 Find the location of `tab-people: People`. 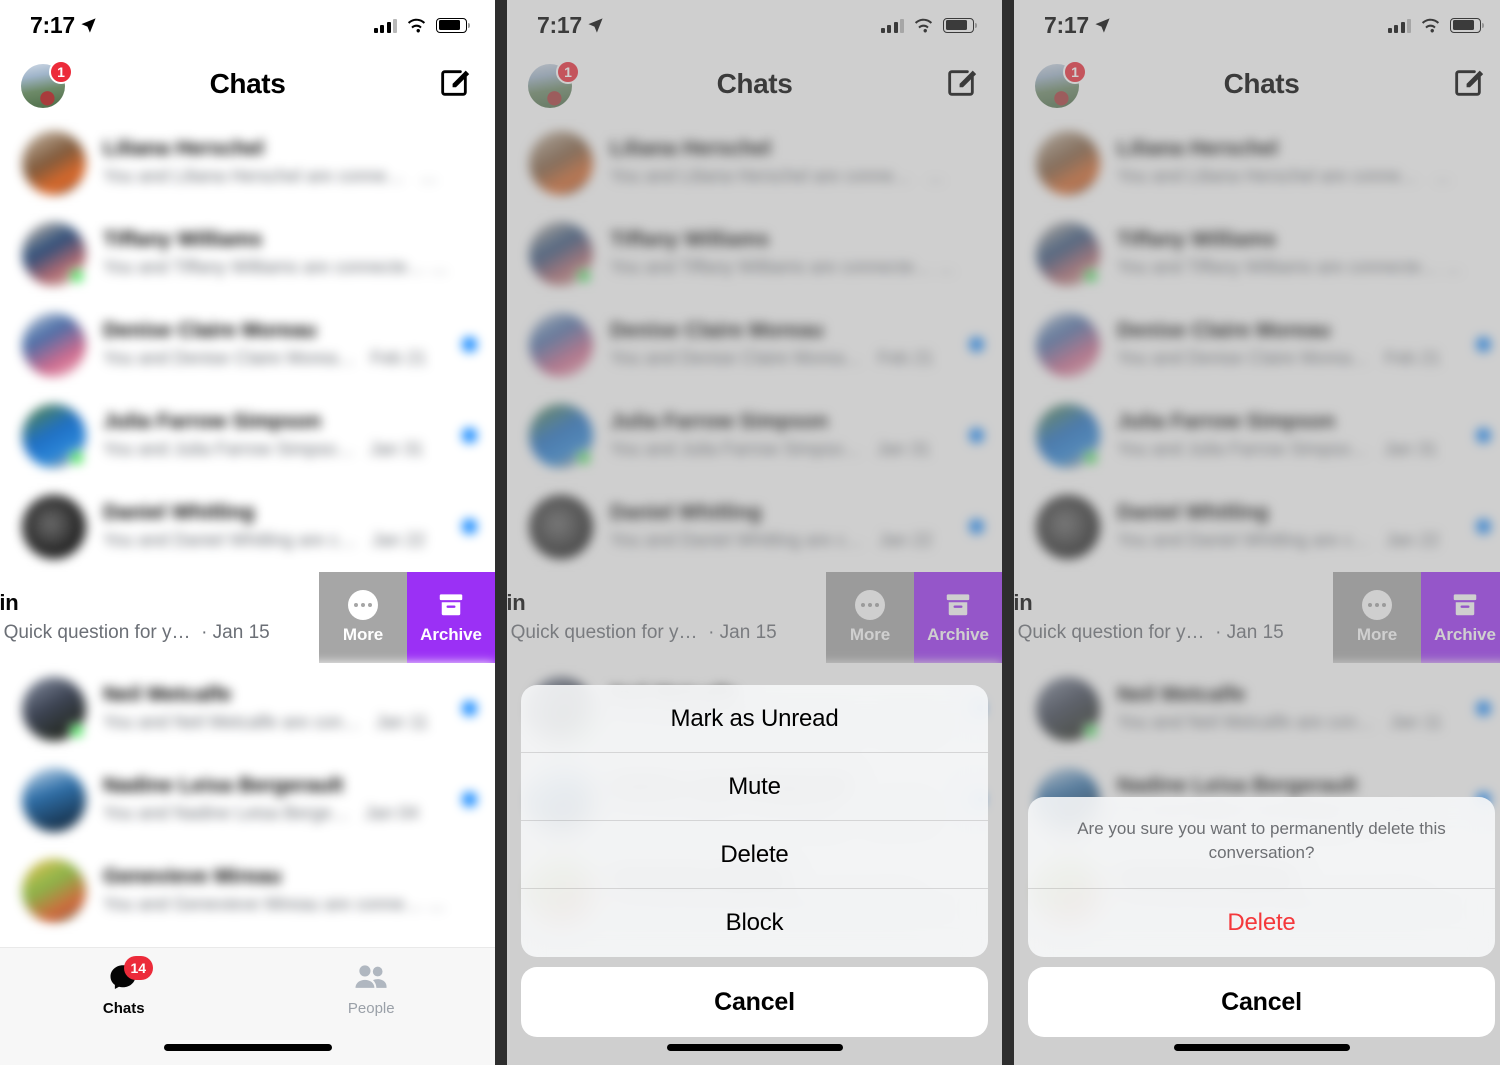

tab-people: People is located at coordinates (372, 989).